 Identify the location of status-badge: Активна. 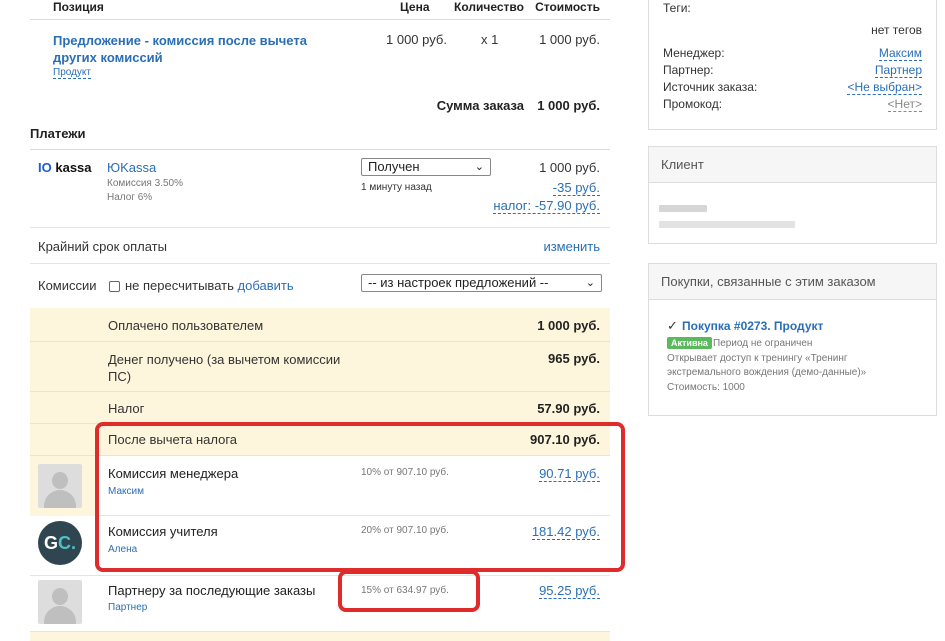
(689, 343).